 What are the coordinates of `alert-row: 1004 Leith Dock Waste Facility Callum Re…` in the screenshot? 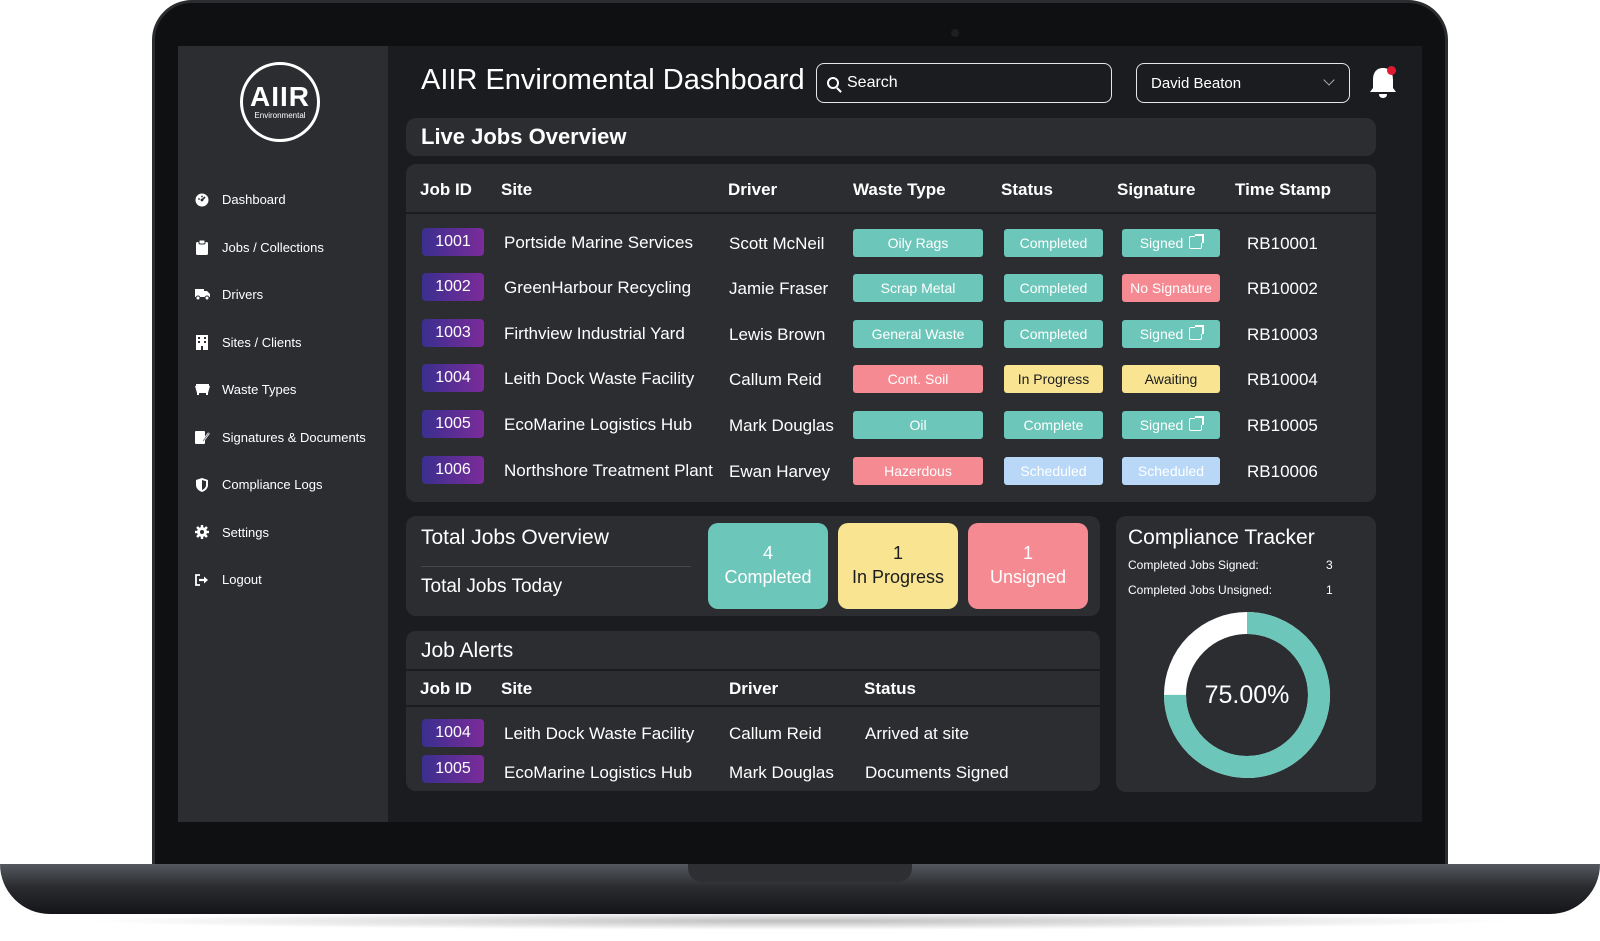 It's located at (753, 735).